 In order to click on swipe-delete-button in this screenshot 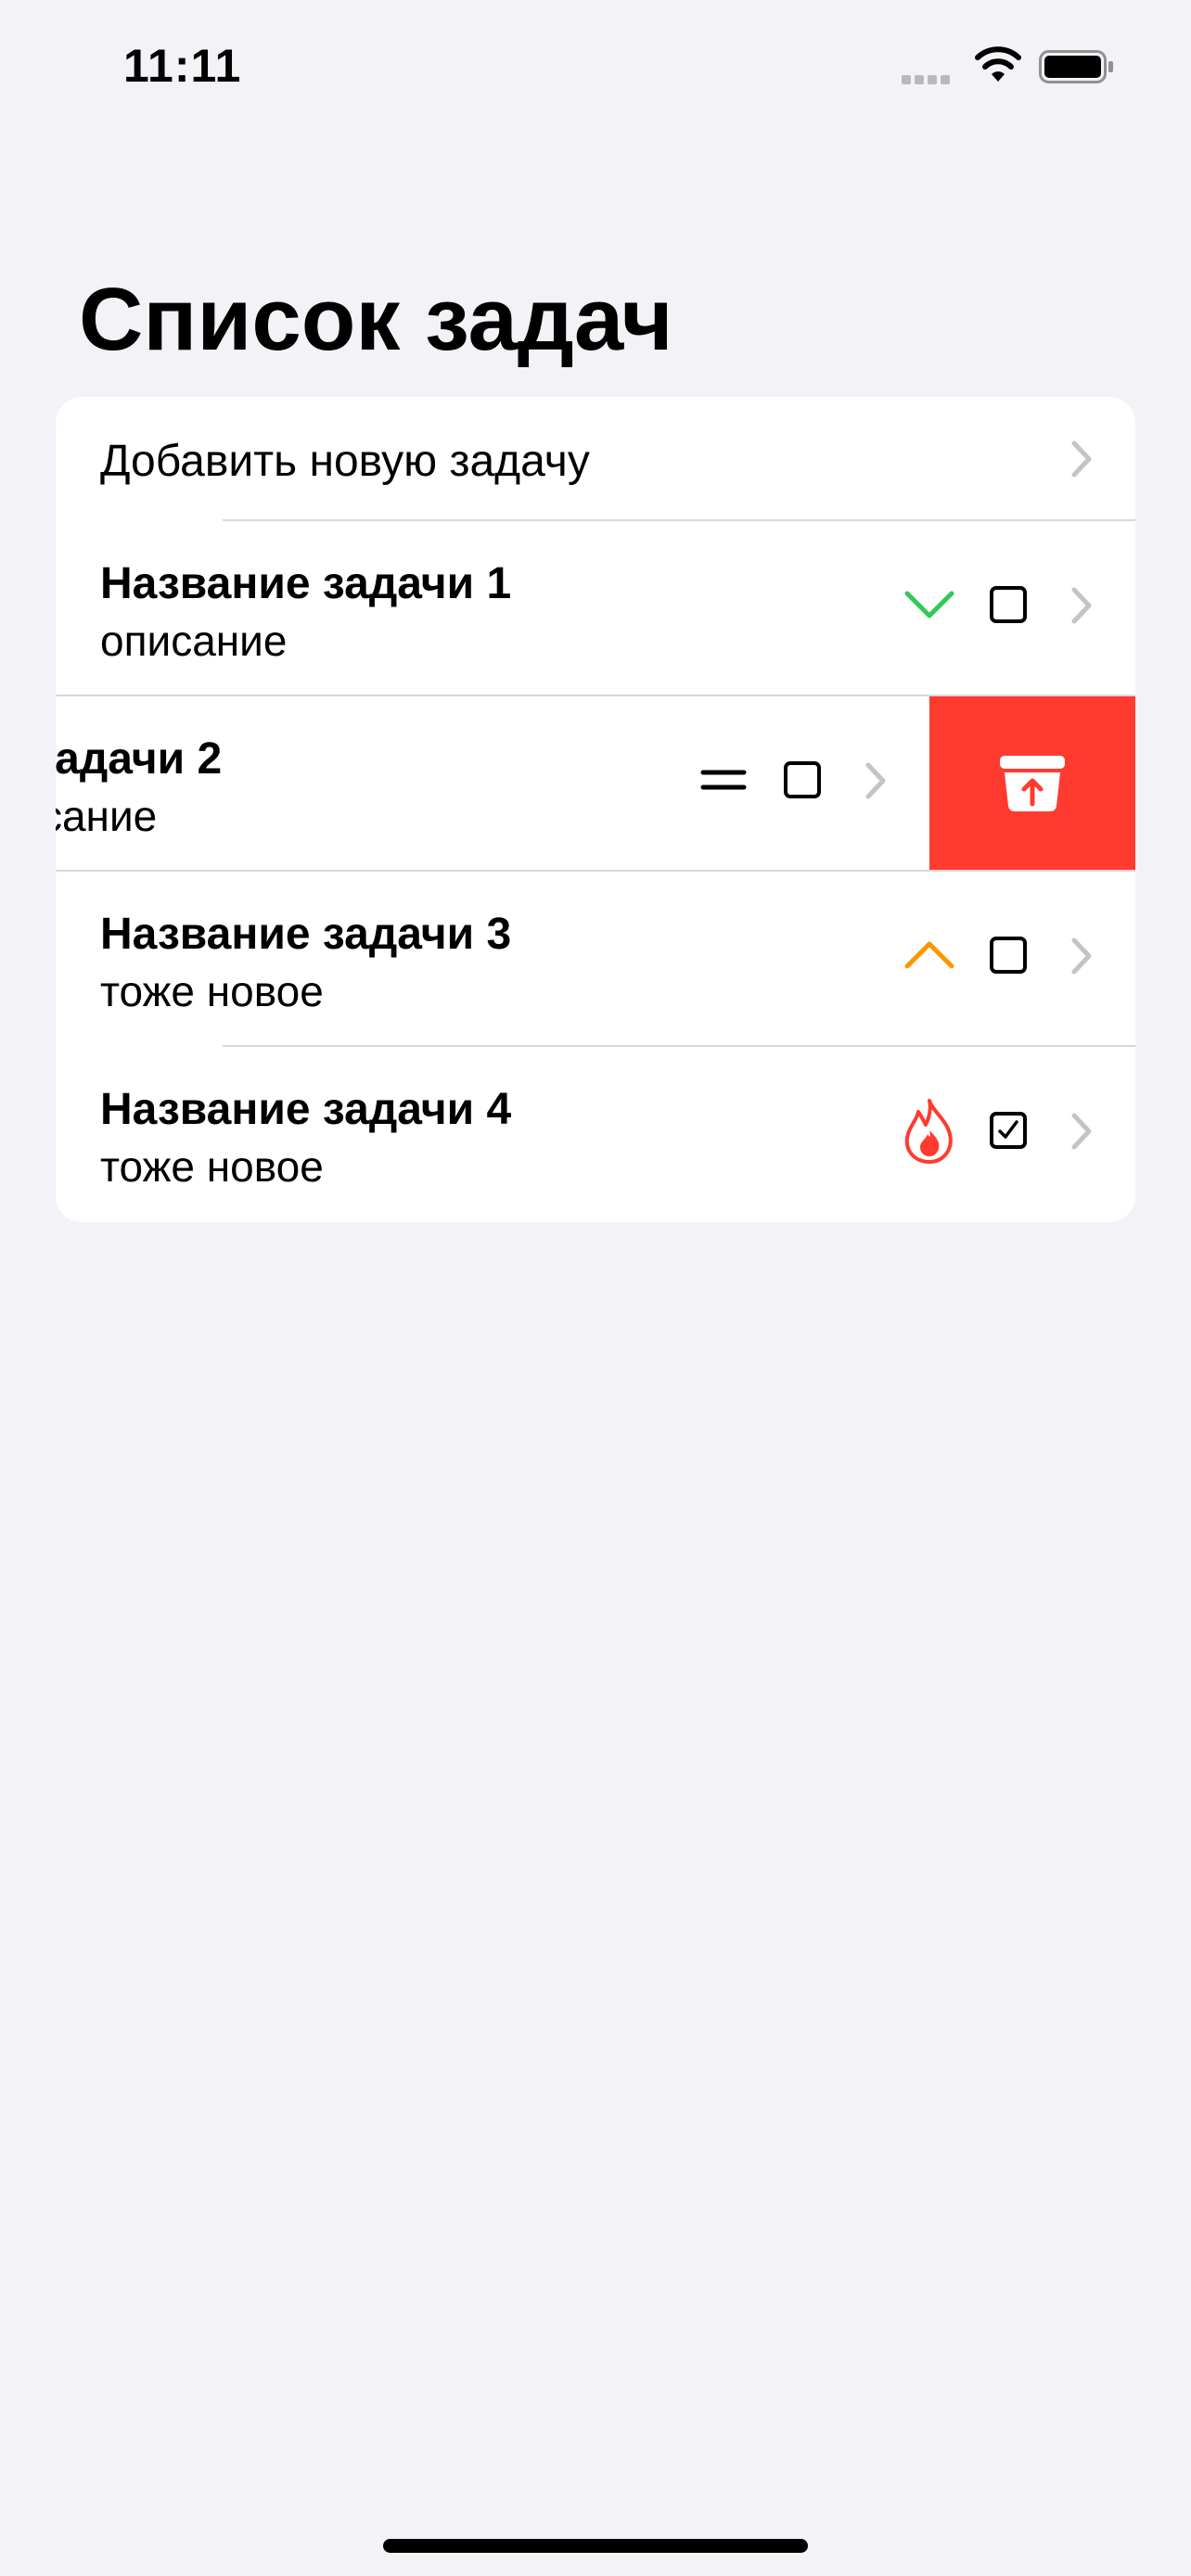, I will do `click(1032, 783)`.